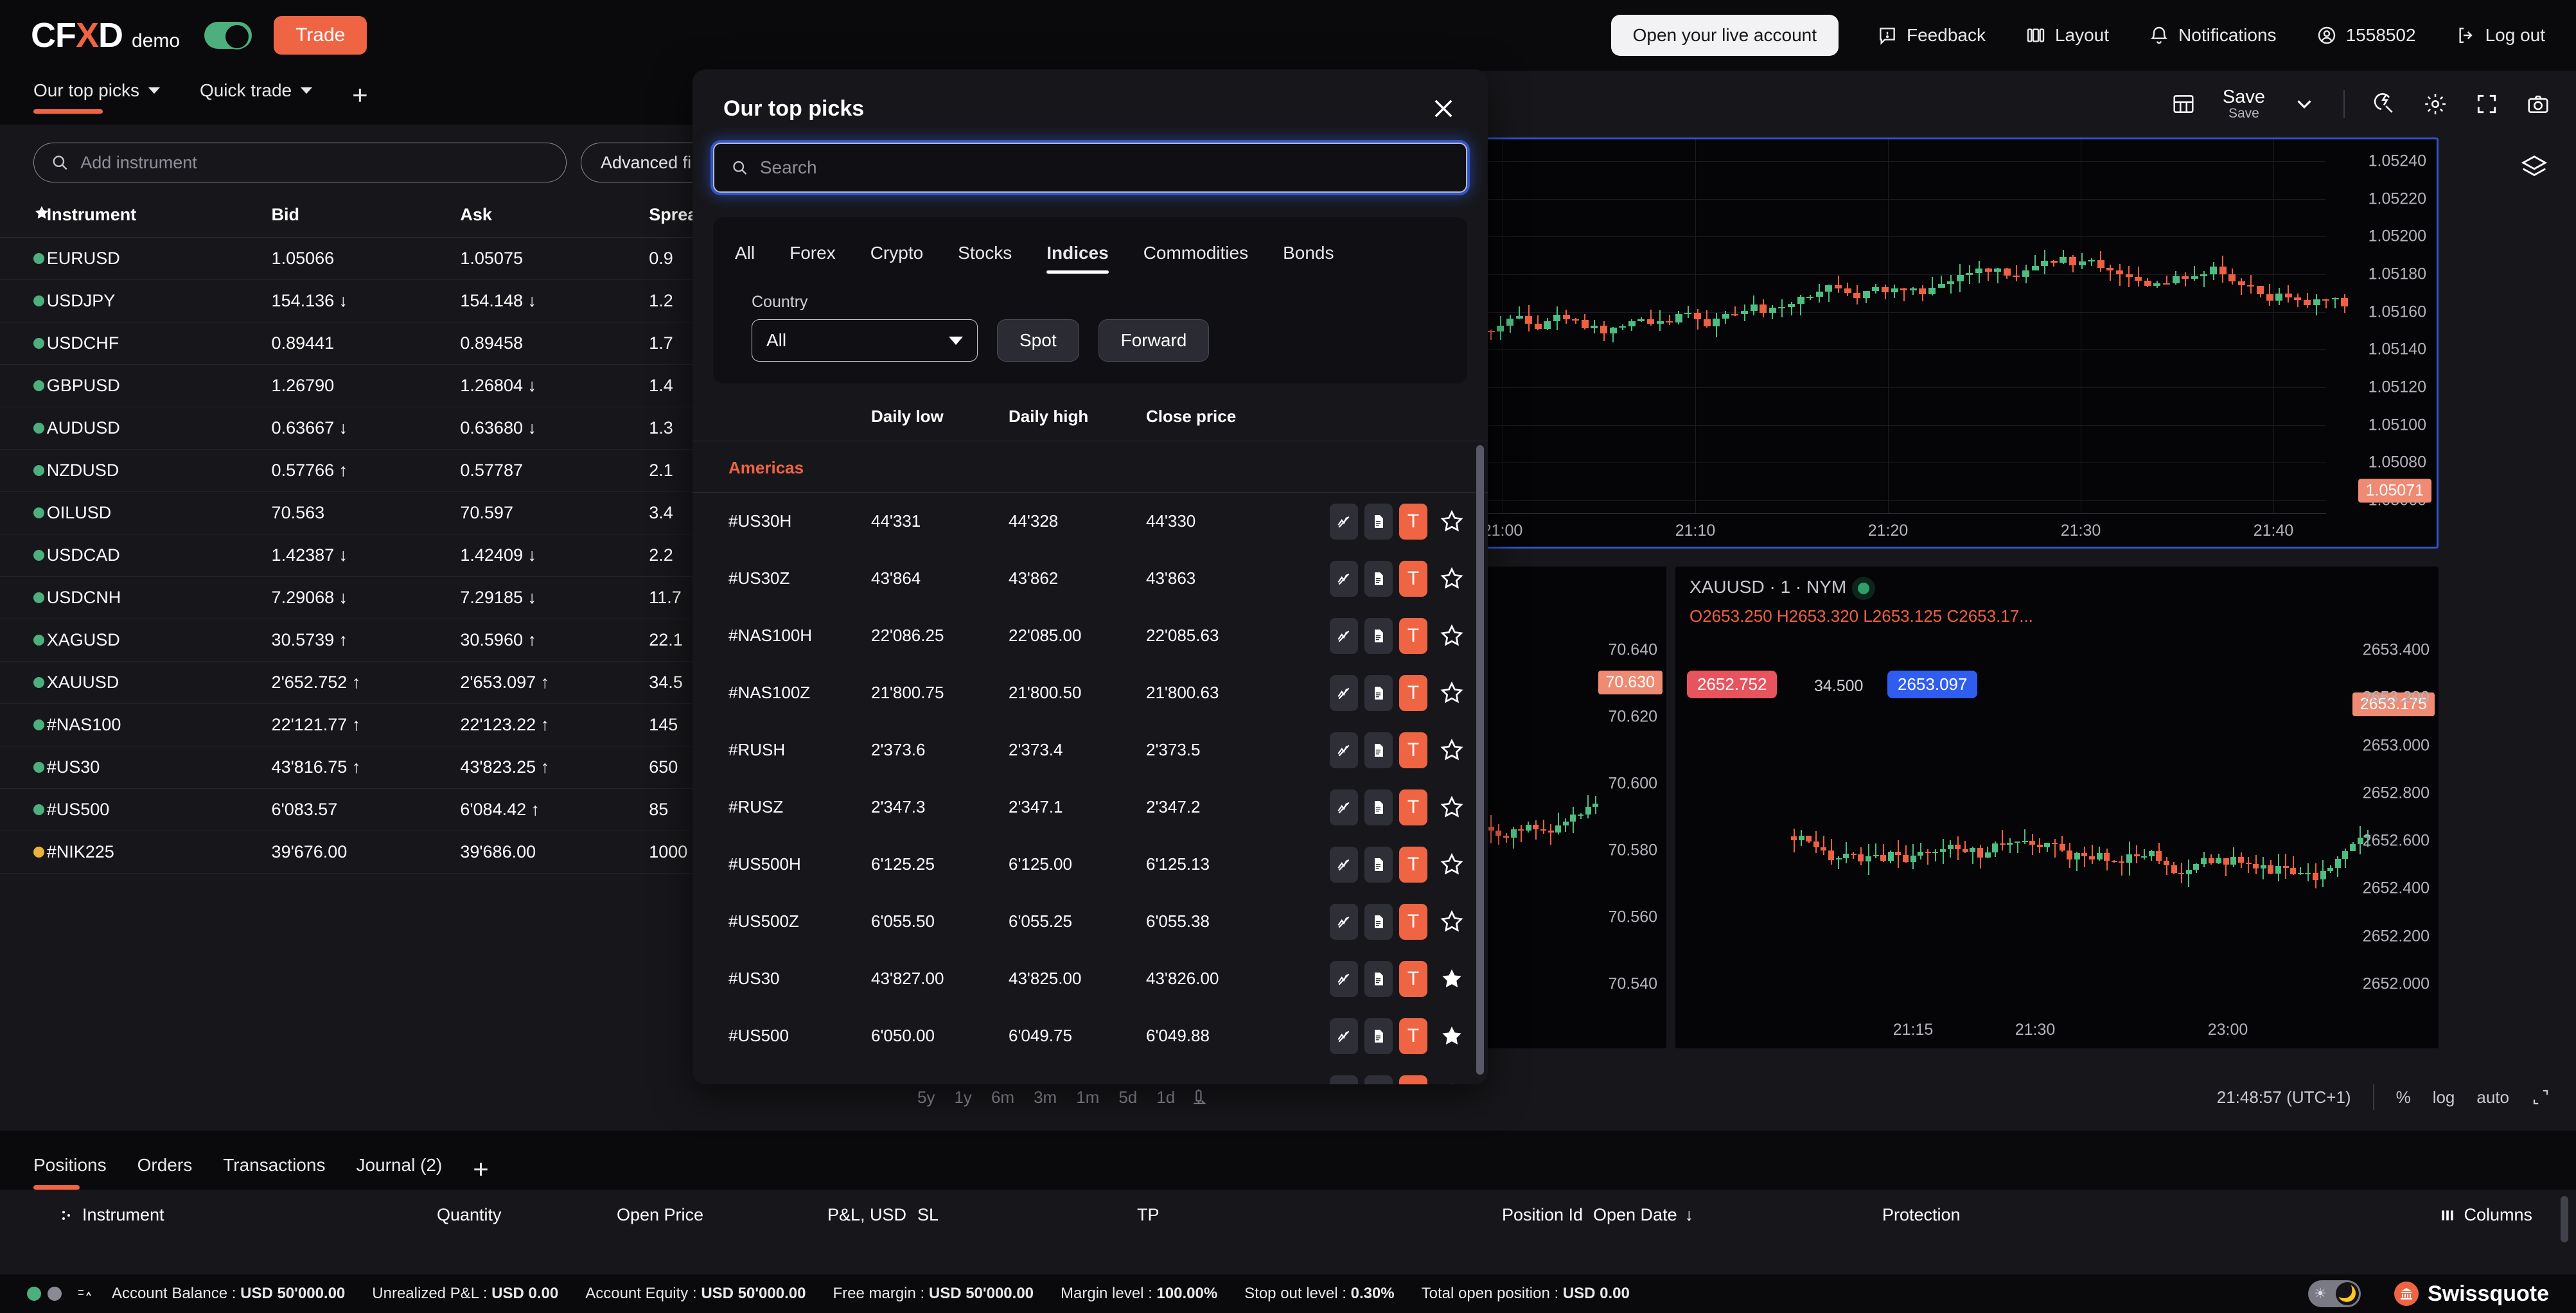 The image size is (2576, 1313). I want to click on bid-price: 30.5739 ↑, so click(366, 640).